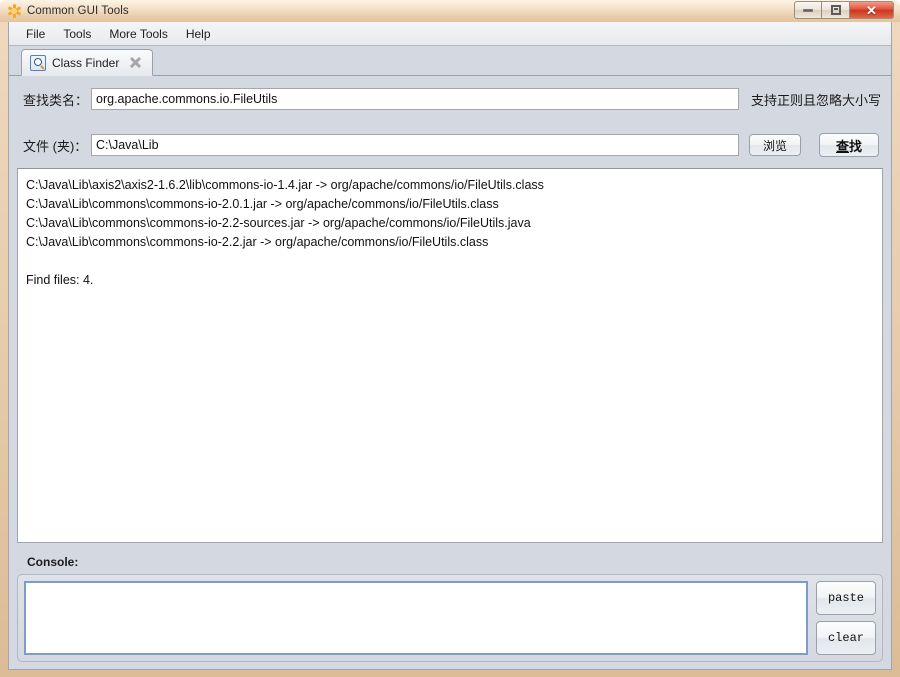  What do you see at coordinates (450, 261) in the screenshot?
I see `result-line-blank` at bounding box center [450, 261].